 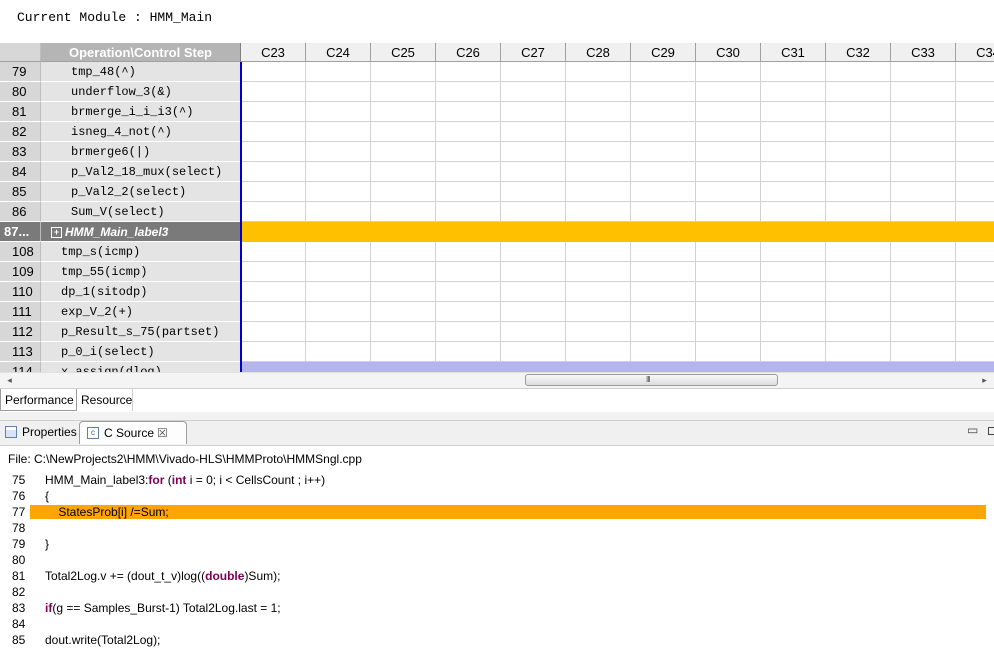 What do you see at coordinates (9, 380) in the screenshot?
I see `scroll-left-arrow-icon: ◂` at bounding box center [9, 380].